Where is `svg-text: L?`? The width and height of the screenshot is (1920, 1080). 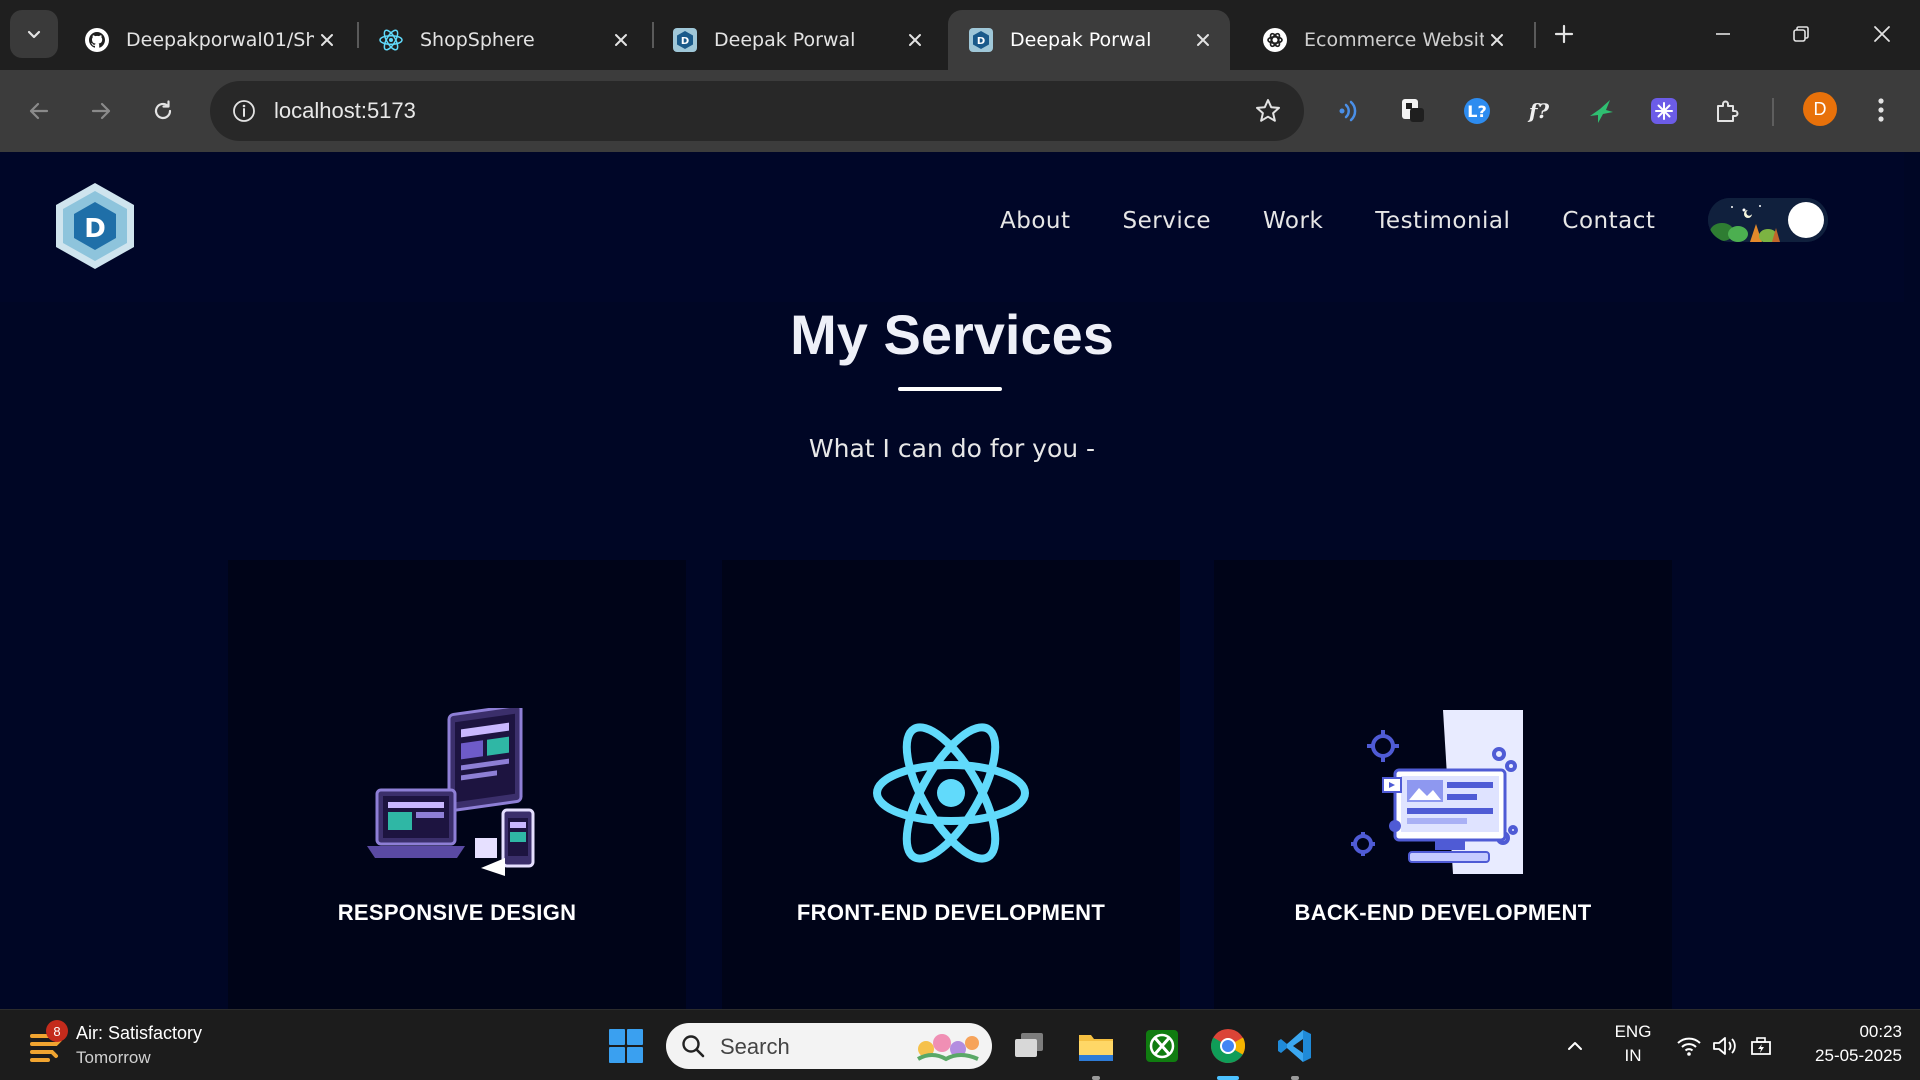
svg-text: L? is located at coordinates (1476, 111).